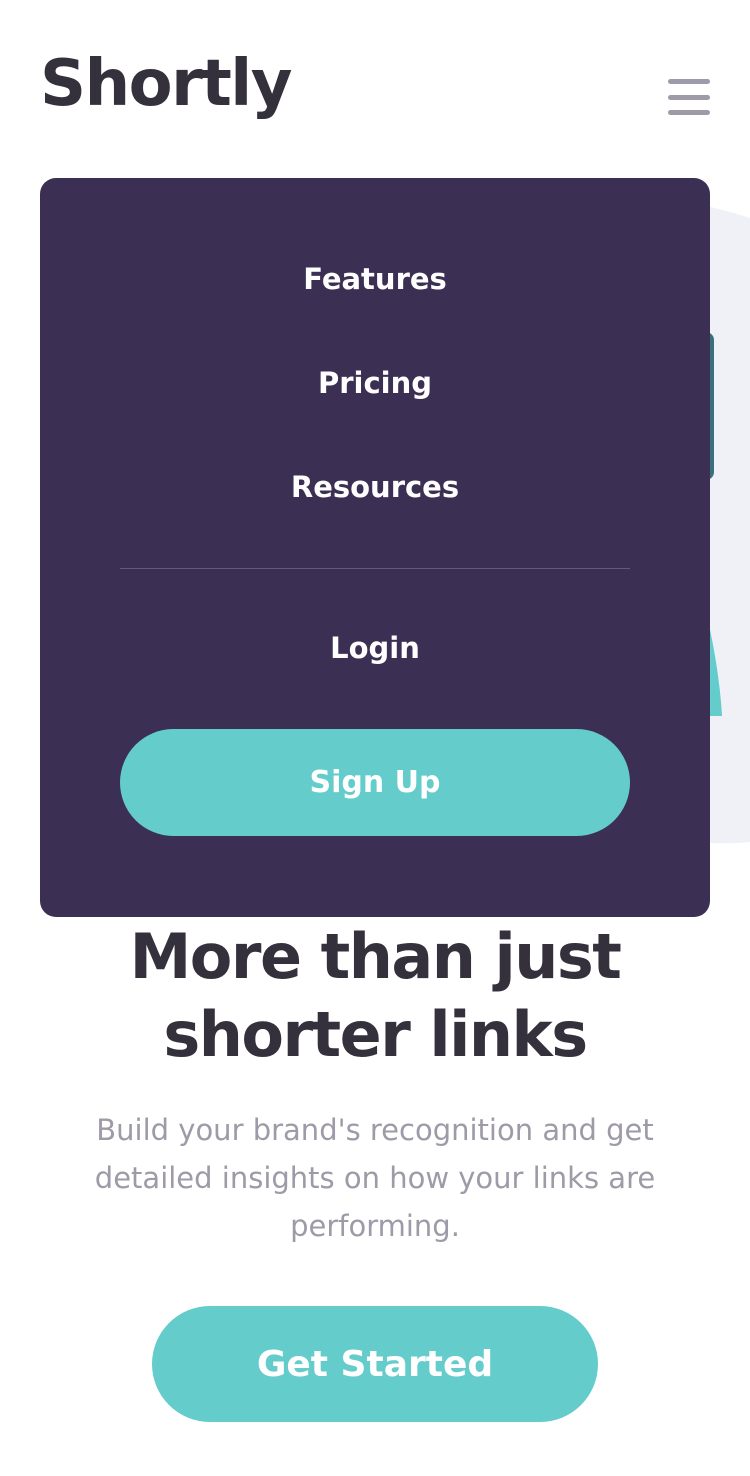 The height and width of the screenshot is (1476, 750). Describe the element at coordinates (375, 568) in the screenshot. I see `menu-divider` at that location.